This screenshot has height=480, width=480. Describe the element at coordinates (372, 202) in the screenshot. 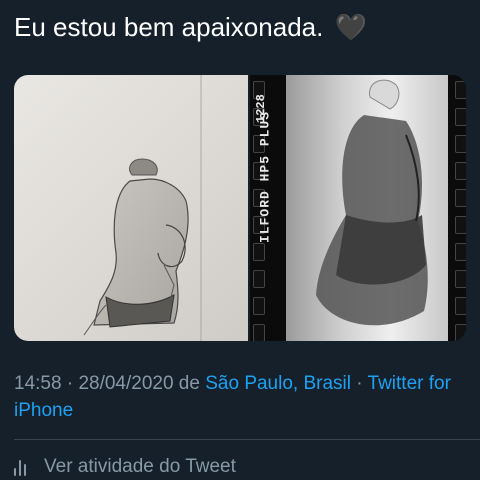

I see `photo-figure` at that location.